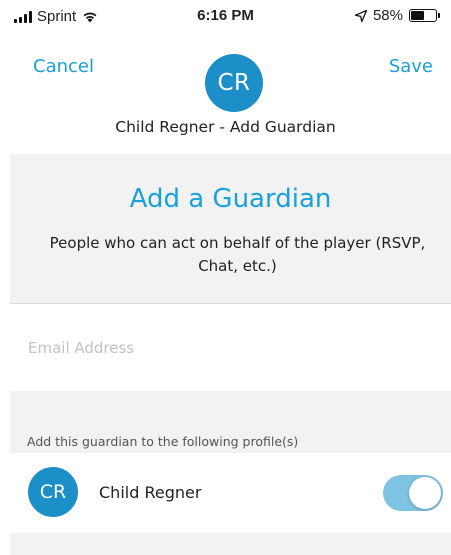 The width and height of the screenshot is (451, 555). I want to click on status-right: 58%, so click(397, 15).